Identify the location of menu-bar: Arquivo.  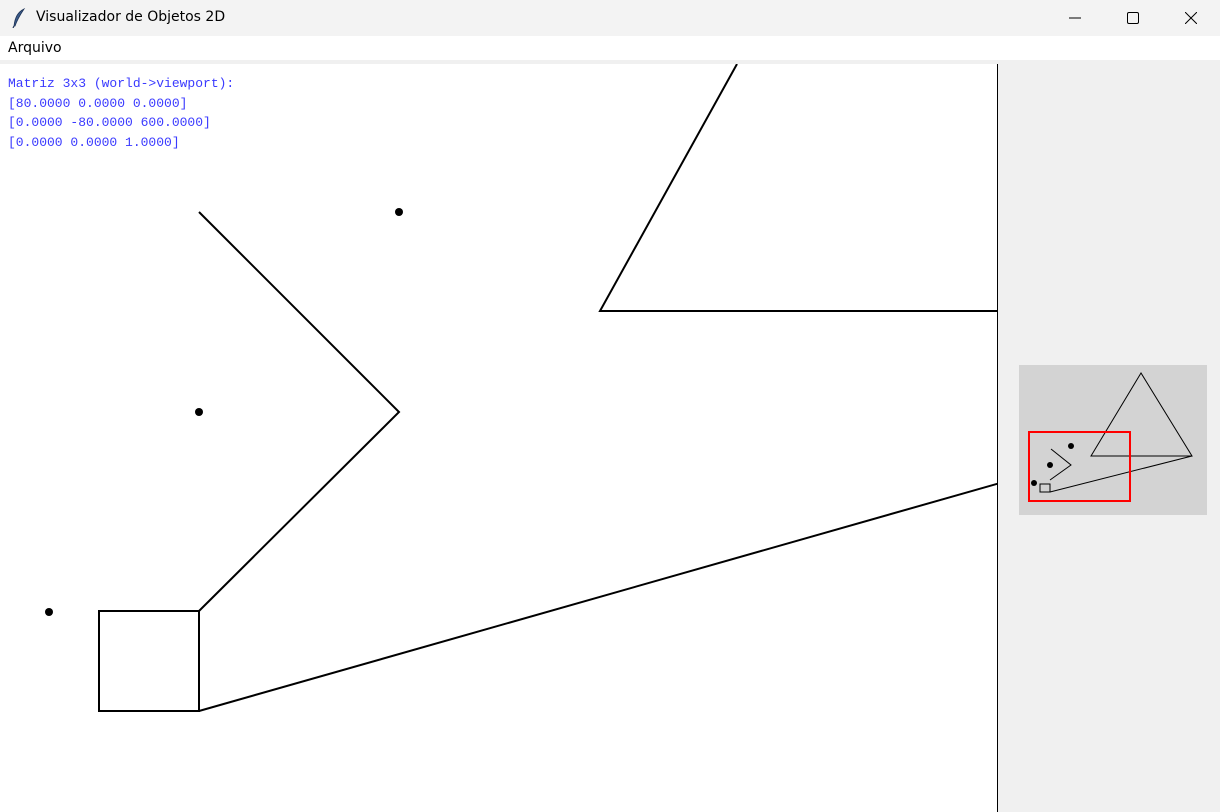
(610, 48).